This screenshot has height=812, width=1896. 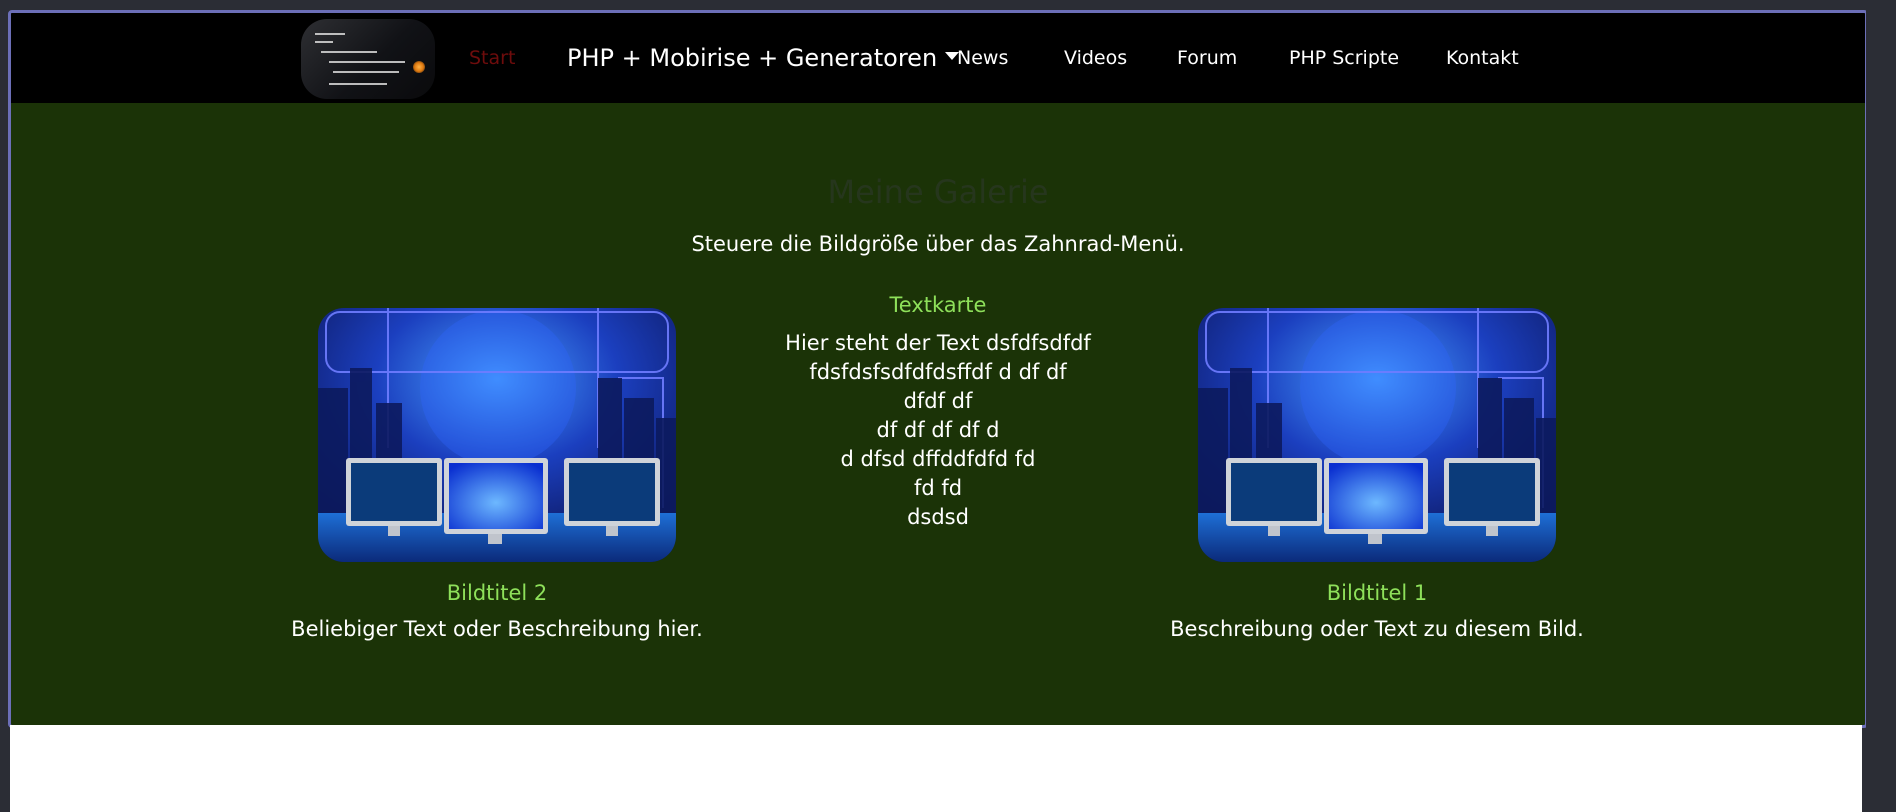 I want to click on nav-item-start: Start, so click(x=492, y=58).